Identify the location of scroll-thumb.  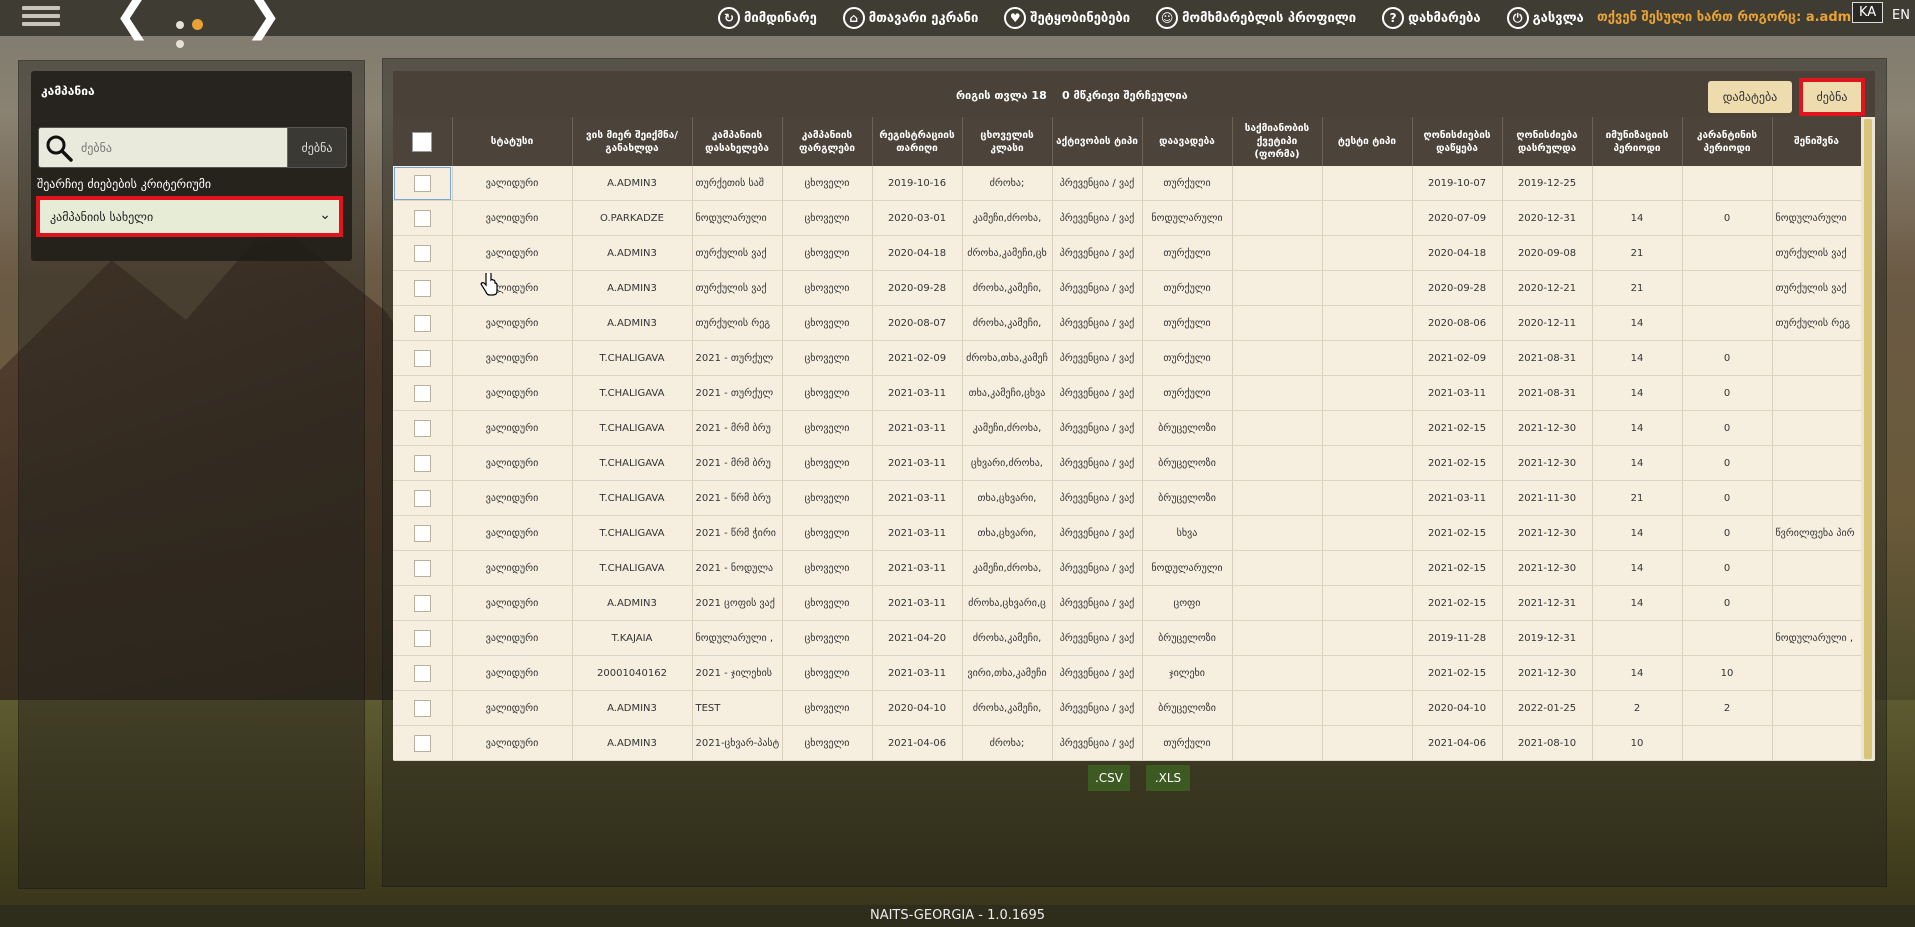
(1868, 439).